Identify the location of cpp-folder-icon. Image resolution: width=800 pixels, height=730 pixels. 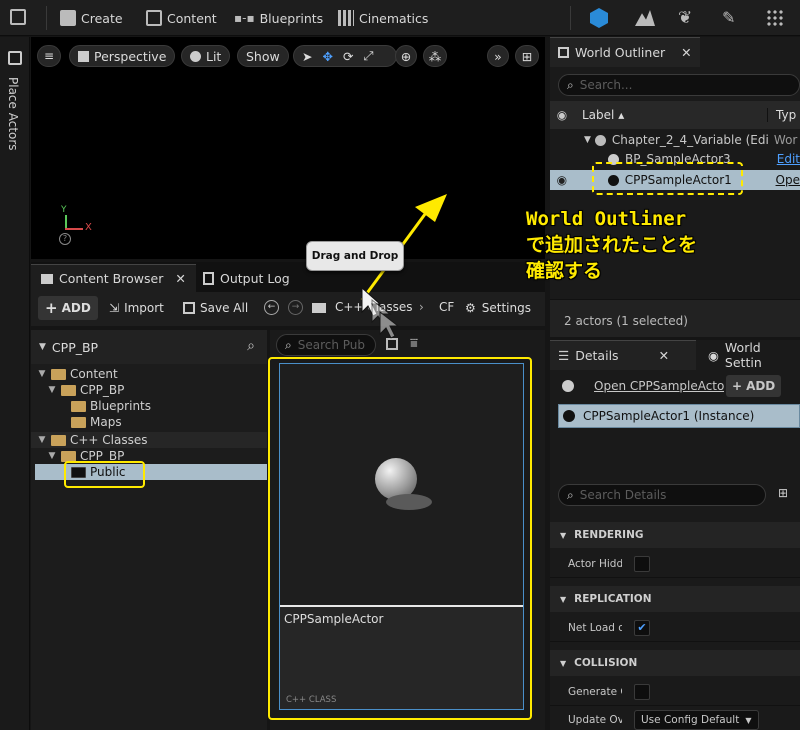
(58, 440).